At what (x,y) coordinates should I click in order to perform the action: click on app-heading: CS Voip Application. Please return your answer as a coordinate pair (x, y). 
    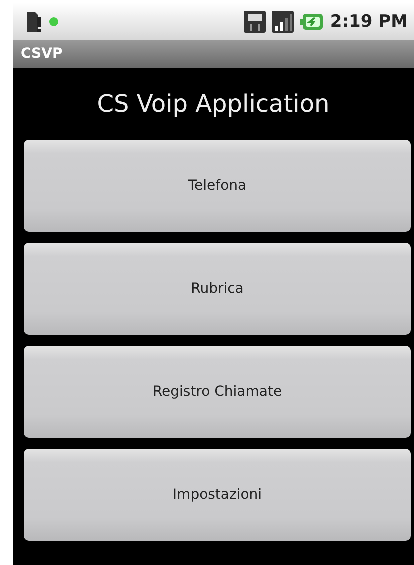
    Looking at the image, I should click on (213, 104).